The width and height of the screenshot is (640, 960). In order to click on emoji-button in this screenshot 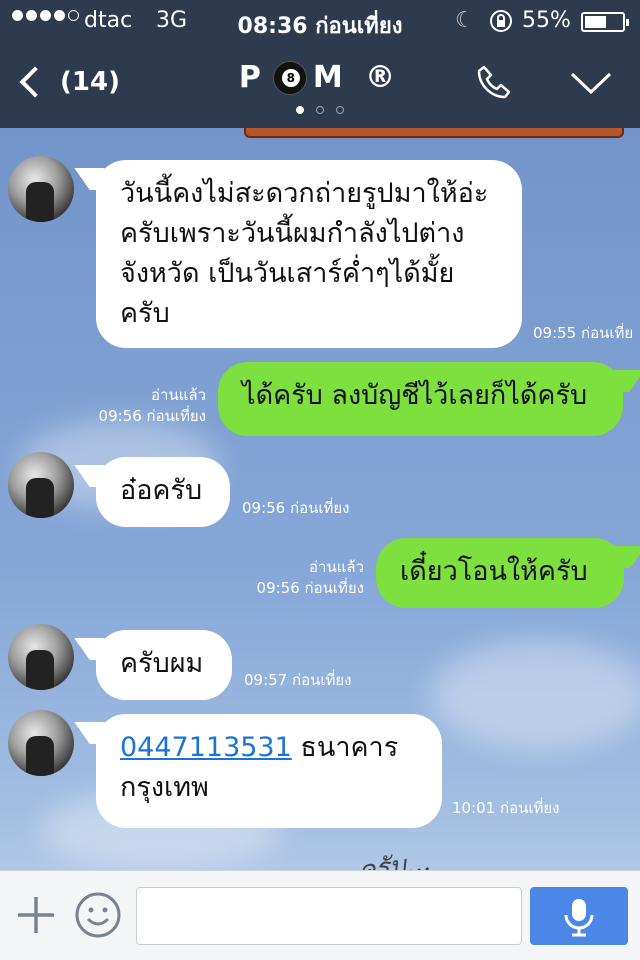, I will do `click(98, 915)`.